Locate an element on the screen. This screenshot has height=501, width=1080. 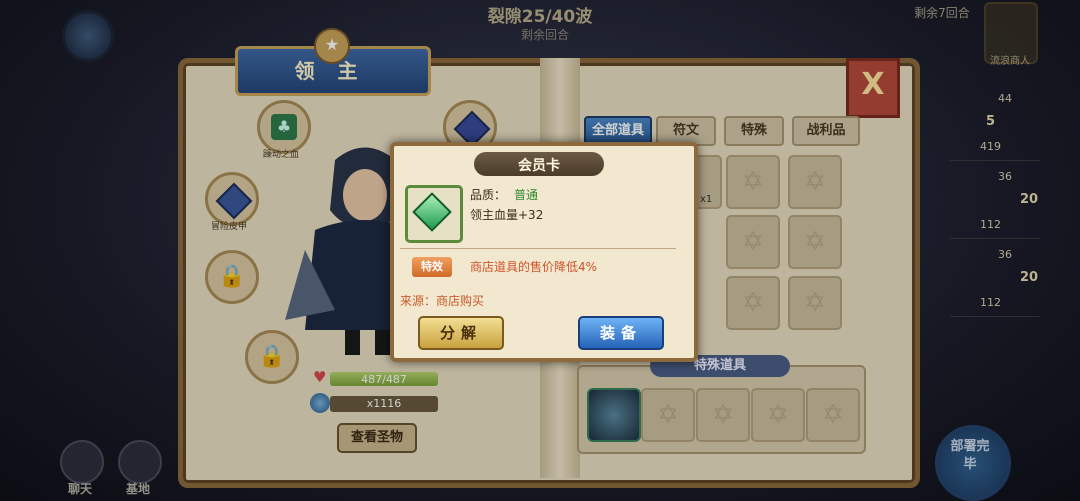
stat-text: 领主血量+32 is located at coordinates (507, 215).